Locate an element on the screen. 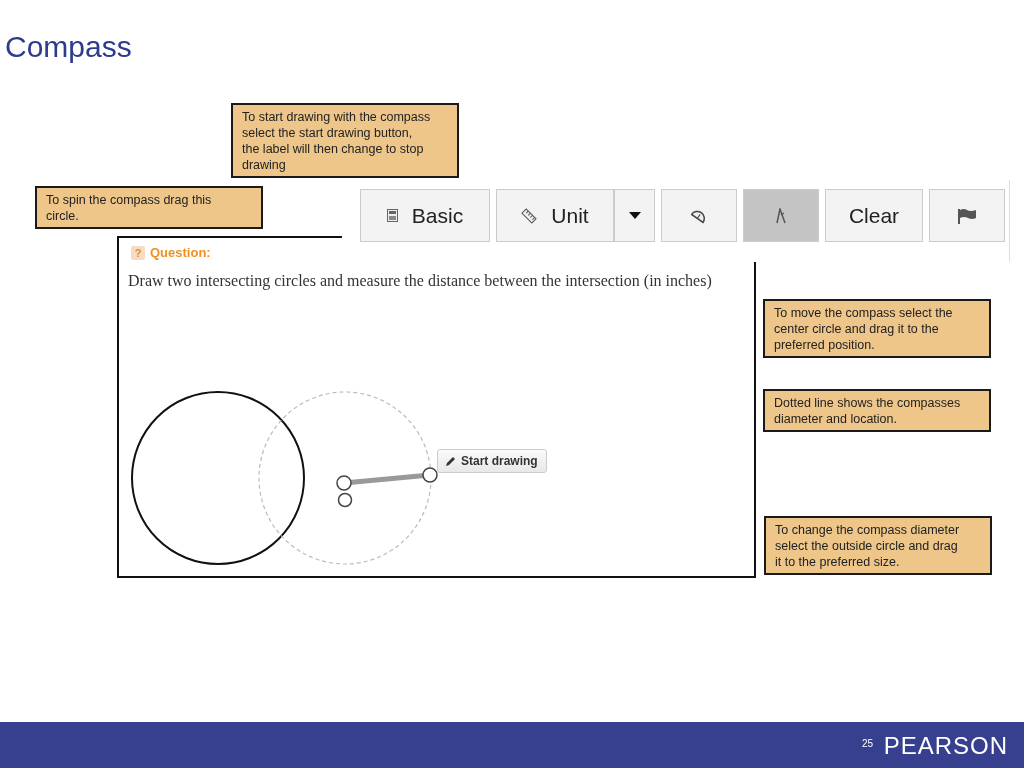 This screenshot has height=768, width=1024. callout-note: Dotted line shows the compasses diameter and location. is located at coordinates (877, 410).